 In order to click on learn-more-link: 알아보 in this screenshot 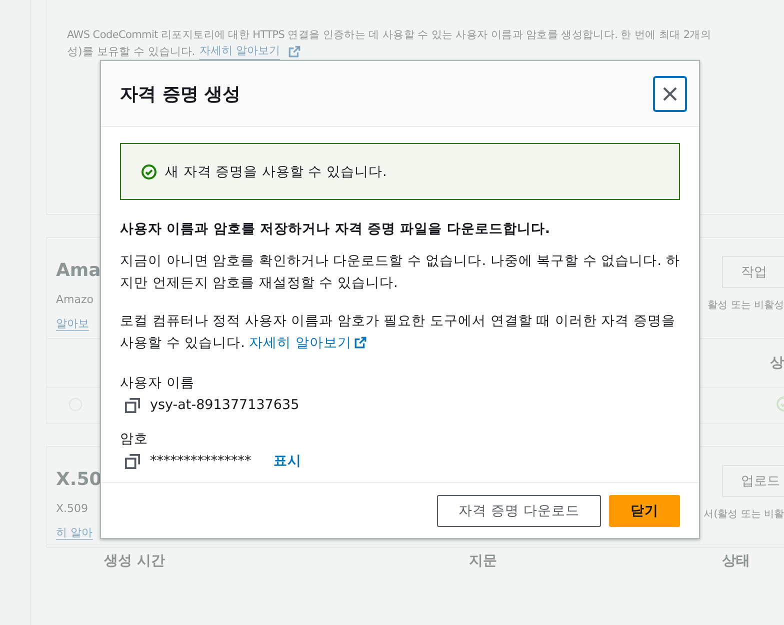, I will do `click(72, 324)`.